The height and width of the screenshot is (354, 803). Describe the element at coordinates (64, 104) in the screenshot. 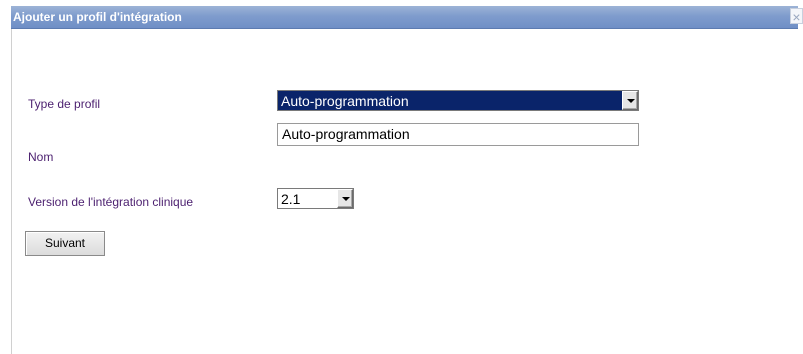

I see `profile-type-label: Type de profil` at that location.